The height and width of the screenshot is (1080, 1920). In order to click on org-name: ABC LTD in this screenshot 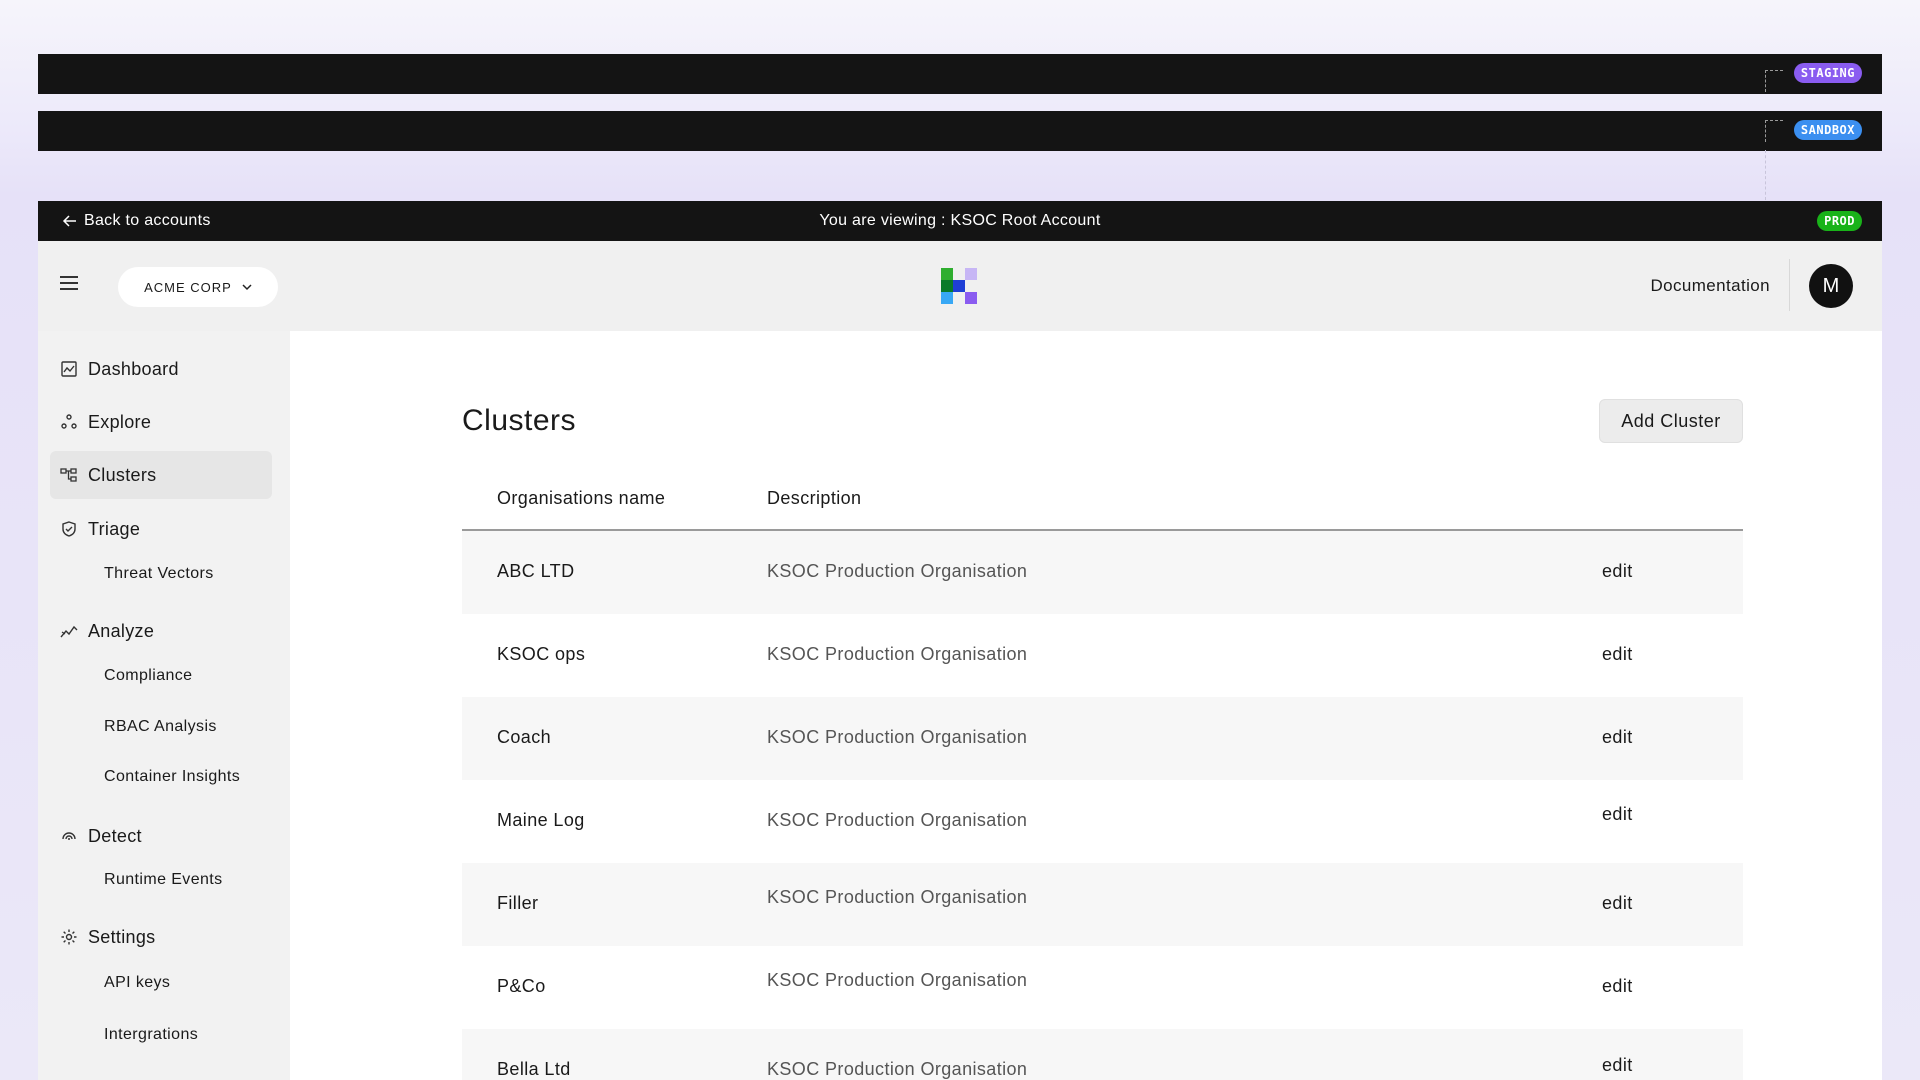, I will do `click(536, 571)`.